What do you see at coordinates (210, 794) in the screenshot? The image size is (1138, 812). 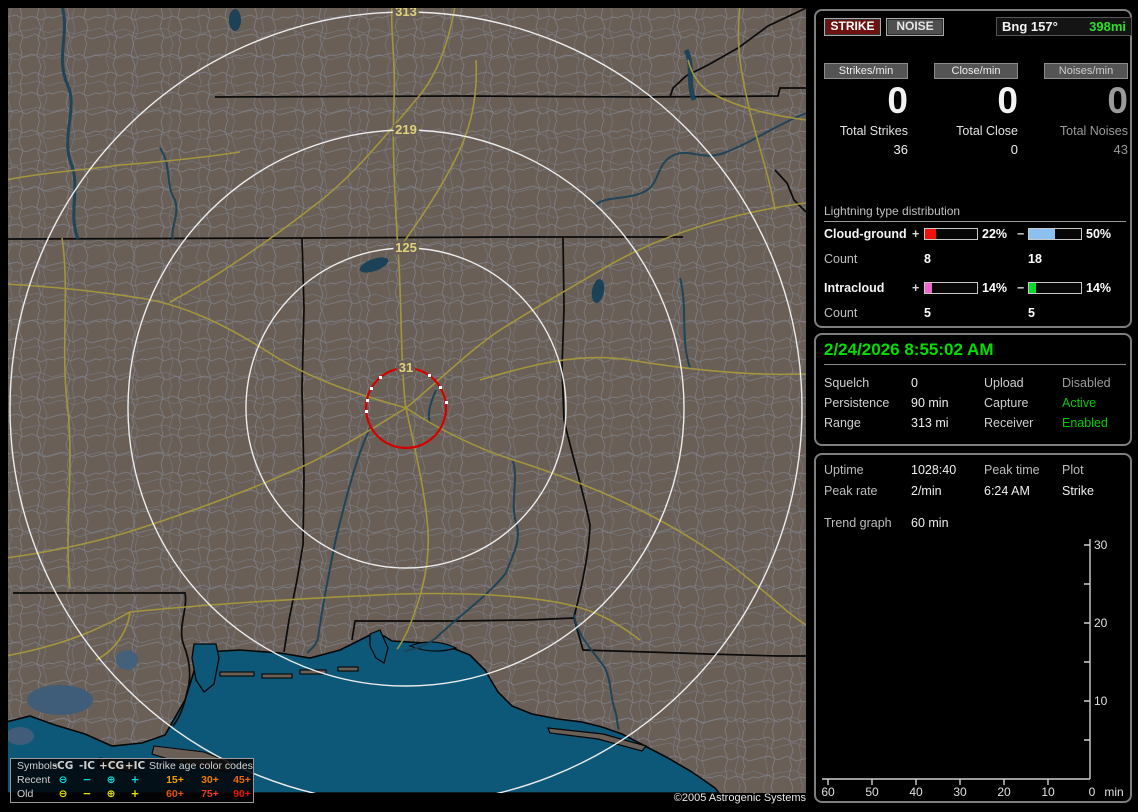 I see `age-75: 75+` at bounding box center [210, 794].